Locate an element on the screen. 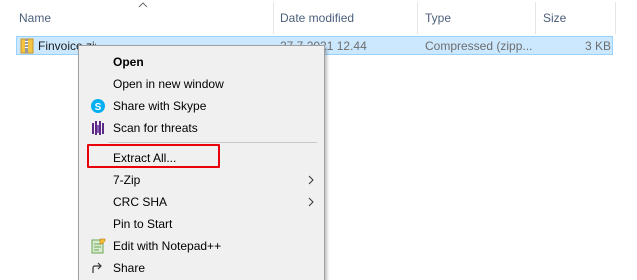  menu-item-label: Edit with Notepad++ is located at coordinates (167, 246).